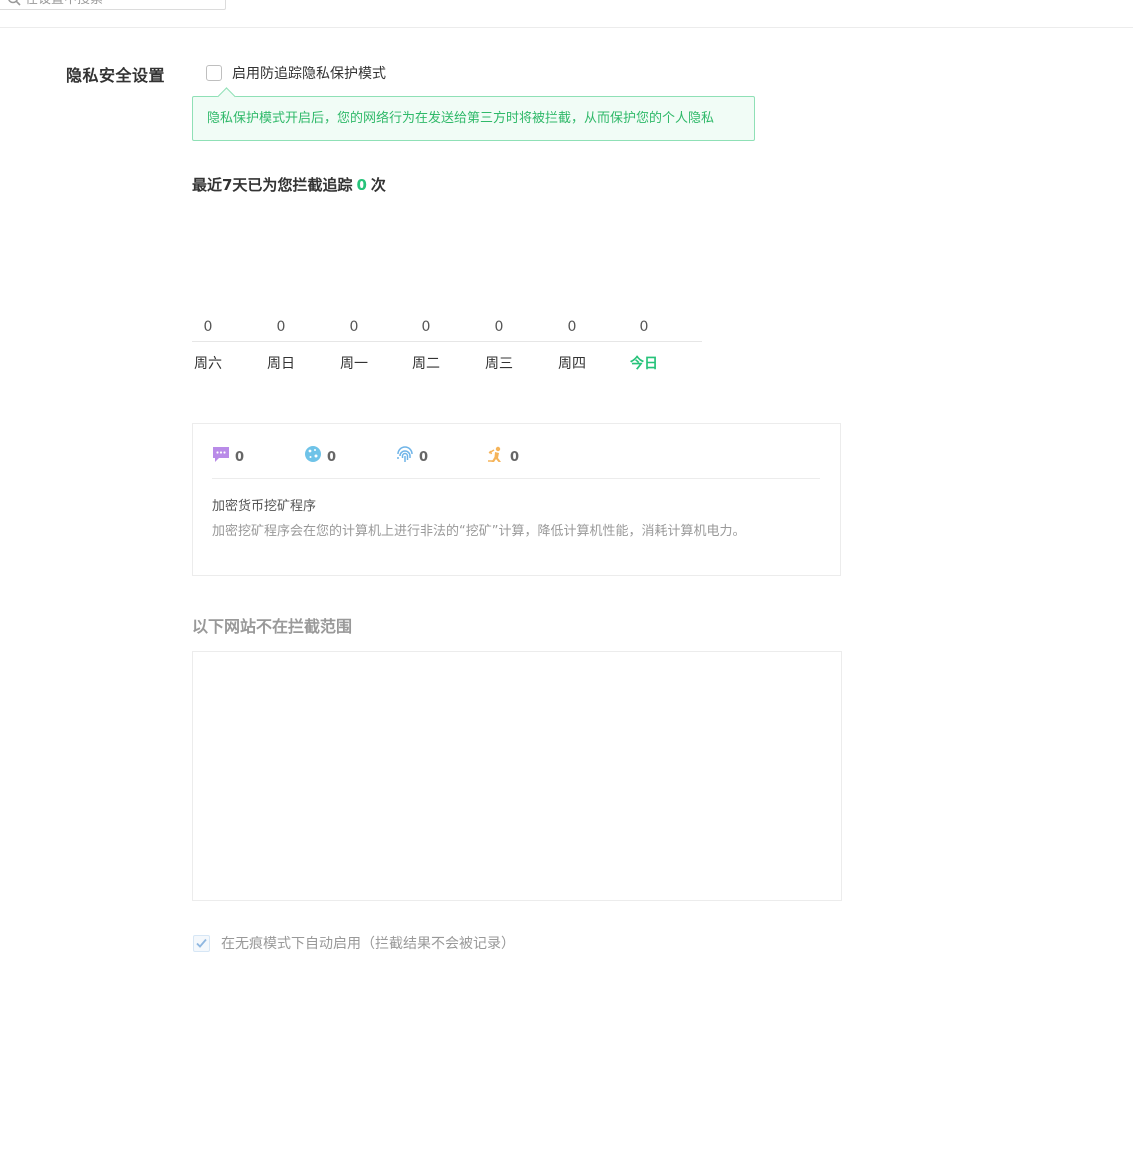 This screenshot has width=1133, height=1173. What do you see at coordinates (499, 364) in the screenshot?
I see `day-label: 周三` at bounding box center [499, 364].